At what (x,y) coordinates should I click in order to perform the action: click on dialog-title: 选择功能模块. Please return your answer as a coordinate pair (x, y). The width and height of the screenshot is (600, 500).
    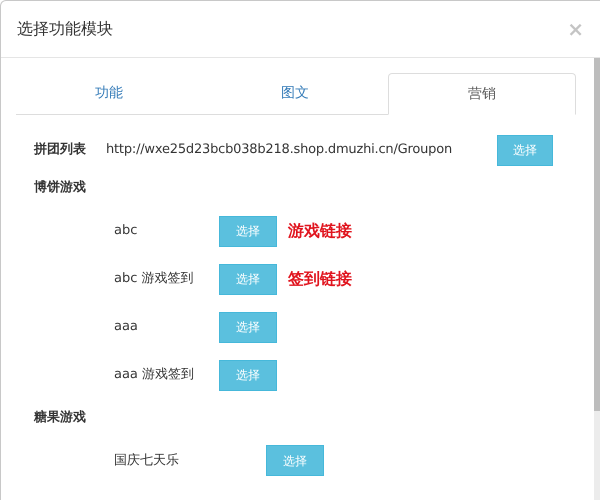
    Looking at the image, I should click on (65, 29).